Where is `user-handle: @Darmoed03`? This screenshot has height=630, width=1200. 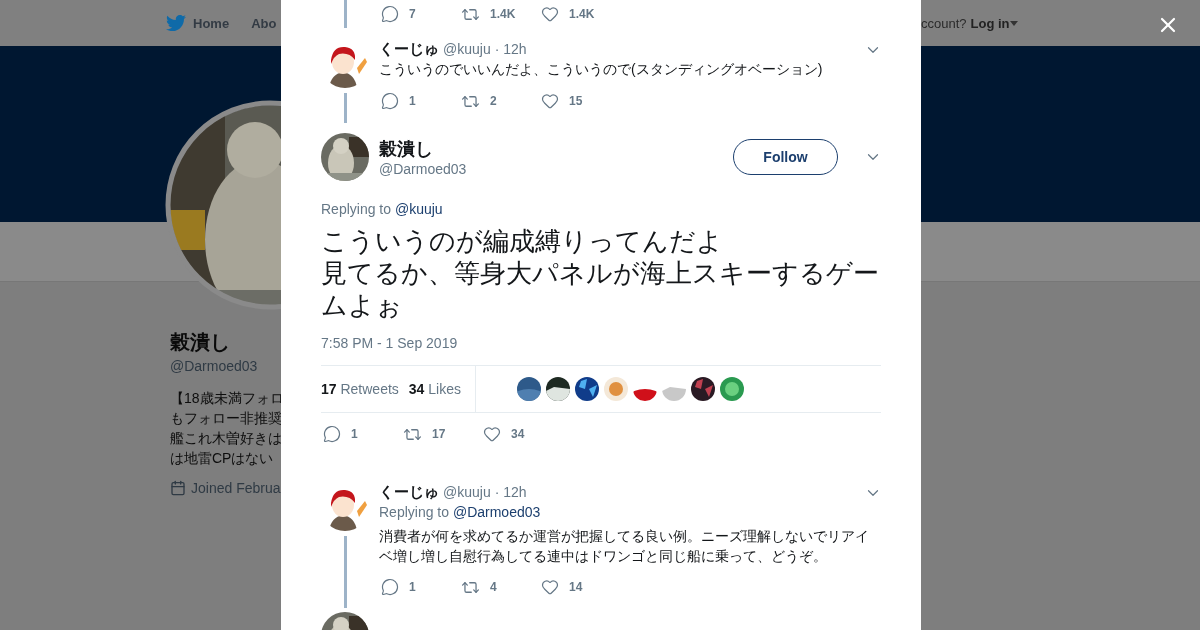 user-handle: @Darmoed03 is located at coordinates (551, 169).